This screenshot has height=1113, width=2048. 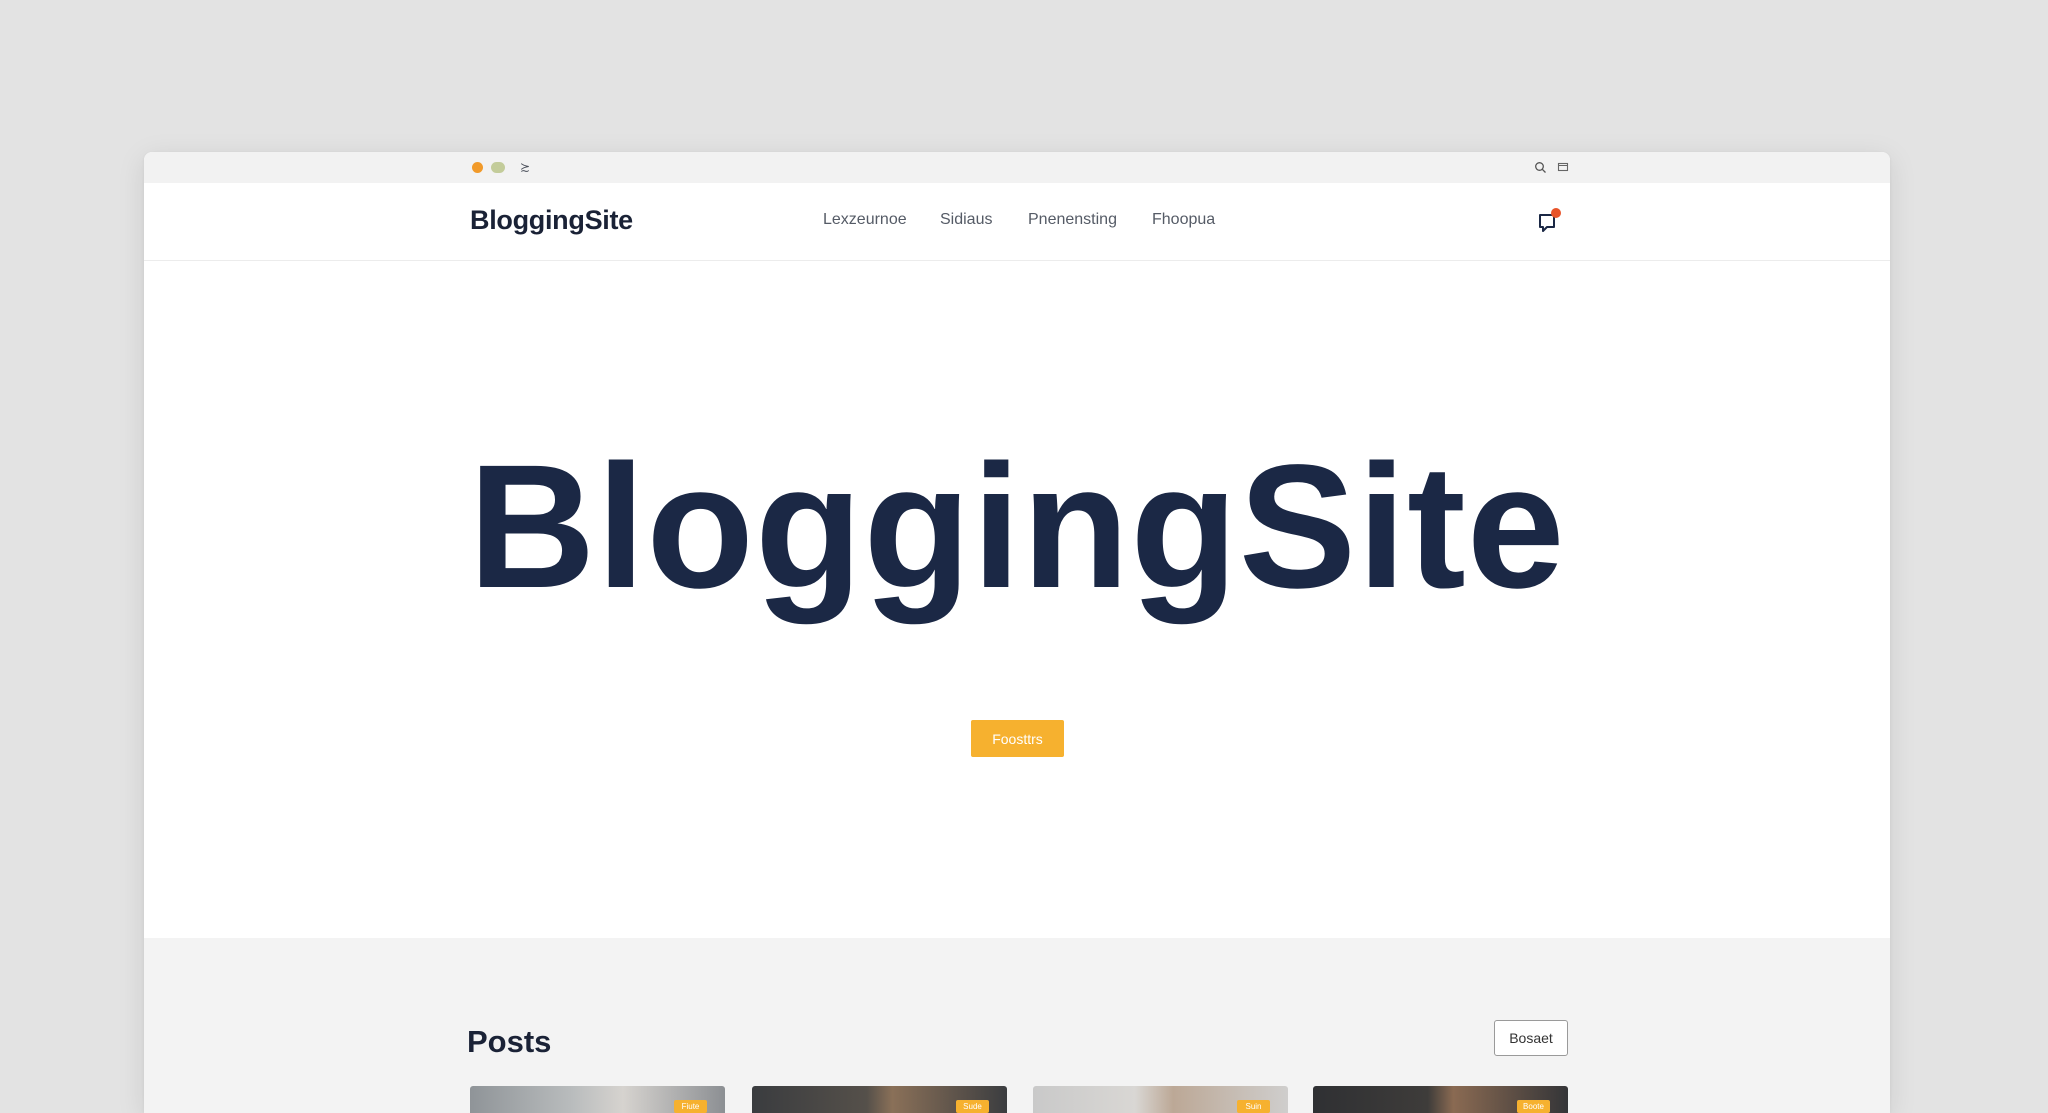 What do you see at coordinates (1017, 1025) in the screenshot?
I see `posts-section: Posts Bosaet Fiute Sude Suin Boote` at bounding box center [1017, 1025].